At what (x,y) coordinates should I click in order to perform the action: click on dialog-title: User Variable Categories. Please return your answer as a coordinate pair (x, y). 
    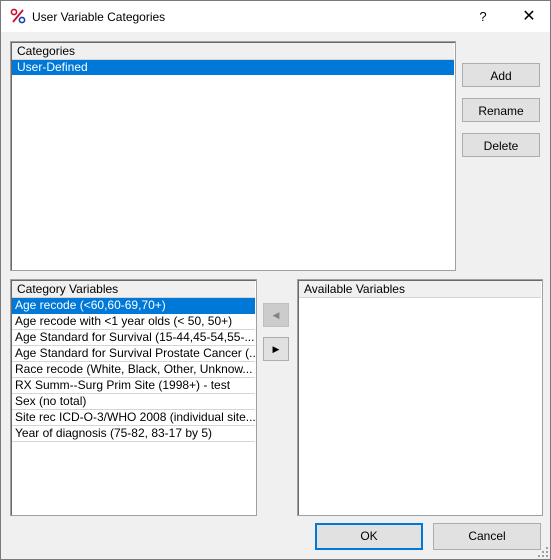
    Looking at the image, I should click on (99, 17).